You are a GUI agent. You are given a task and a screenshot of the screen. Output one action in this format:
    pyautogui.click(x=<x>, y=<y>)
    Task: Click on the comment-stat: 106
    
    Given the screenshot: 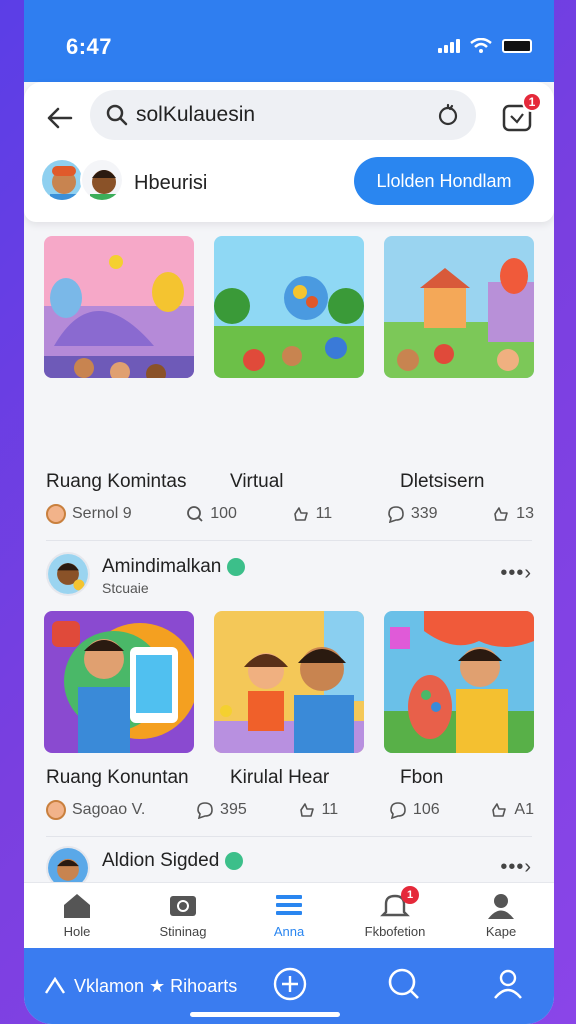 What is the action you would take?
    pyautogui.click(x=414, y=810)
    